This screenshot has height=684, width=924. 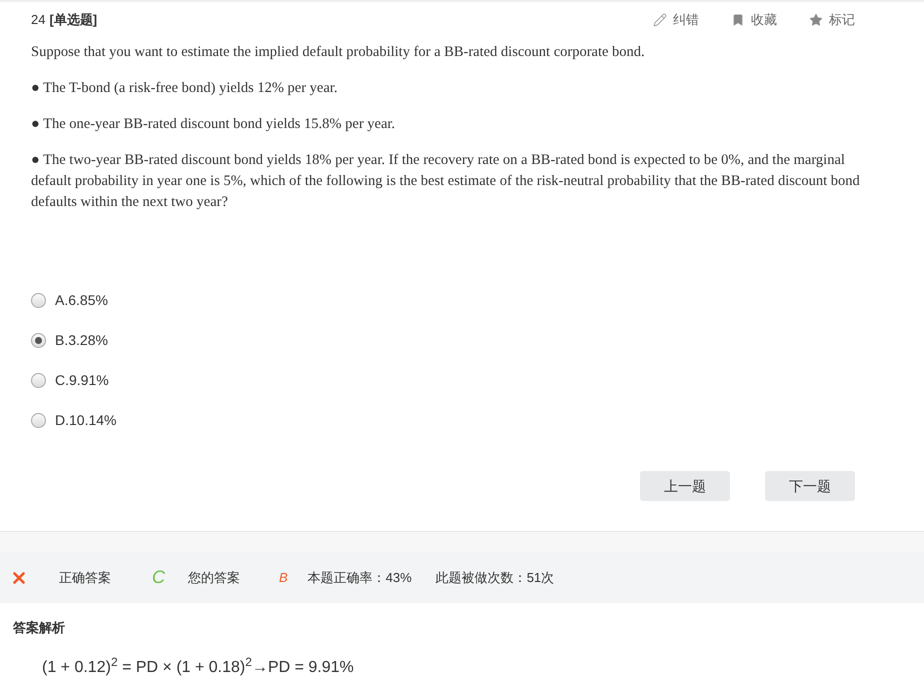 What do you see at coordinates (213, 124) in the screenshot?
I see `question-paragraph: ● The one-year BB-rated discount bond yields 15.8% per year.` at bounding box center [213, 124].